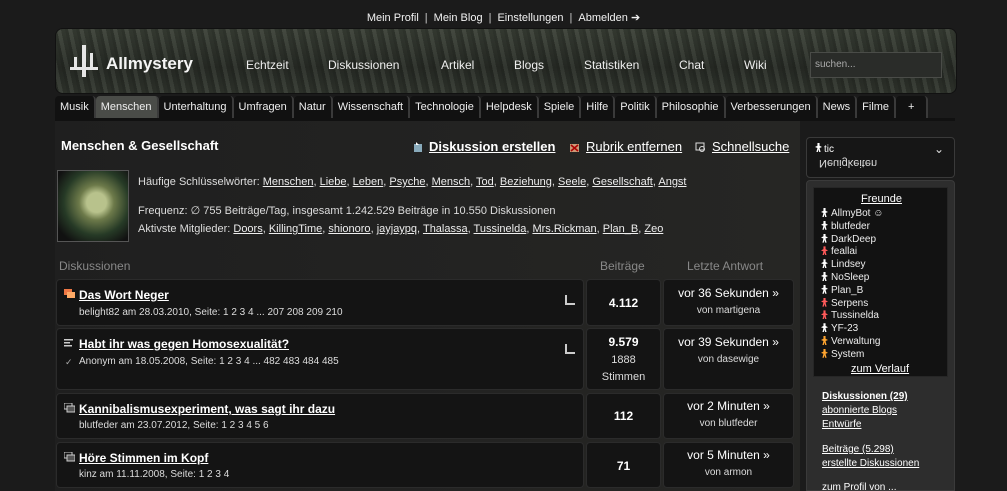  What do you see at coordinates (560, 107) in the screenshot?
I see `tab-spiele: Spiele` at bounding box center [560, 107].